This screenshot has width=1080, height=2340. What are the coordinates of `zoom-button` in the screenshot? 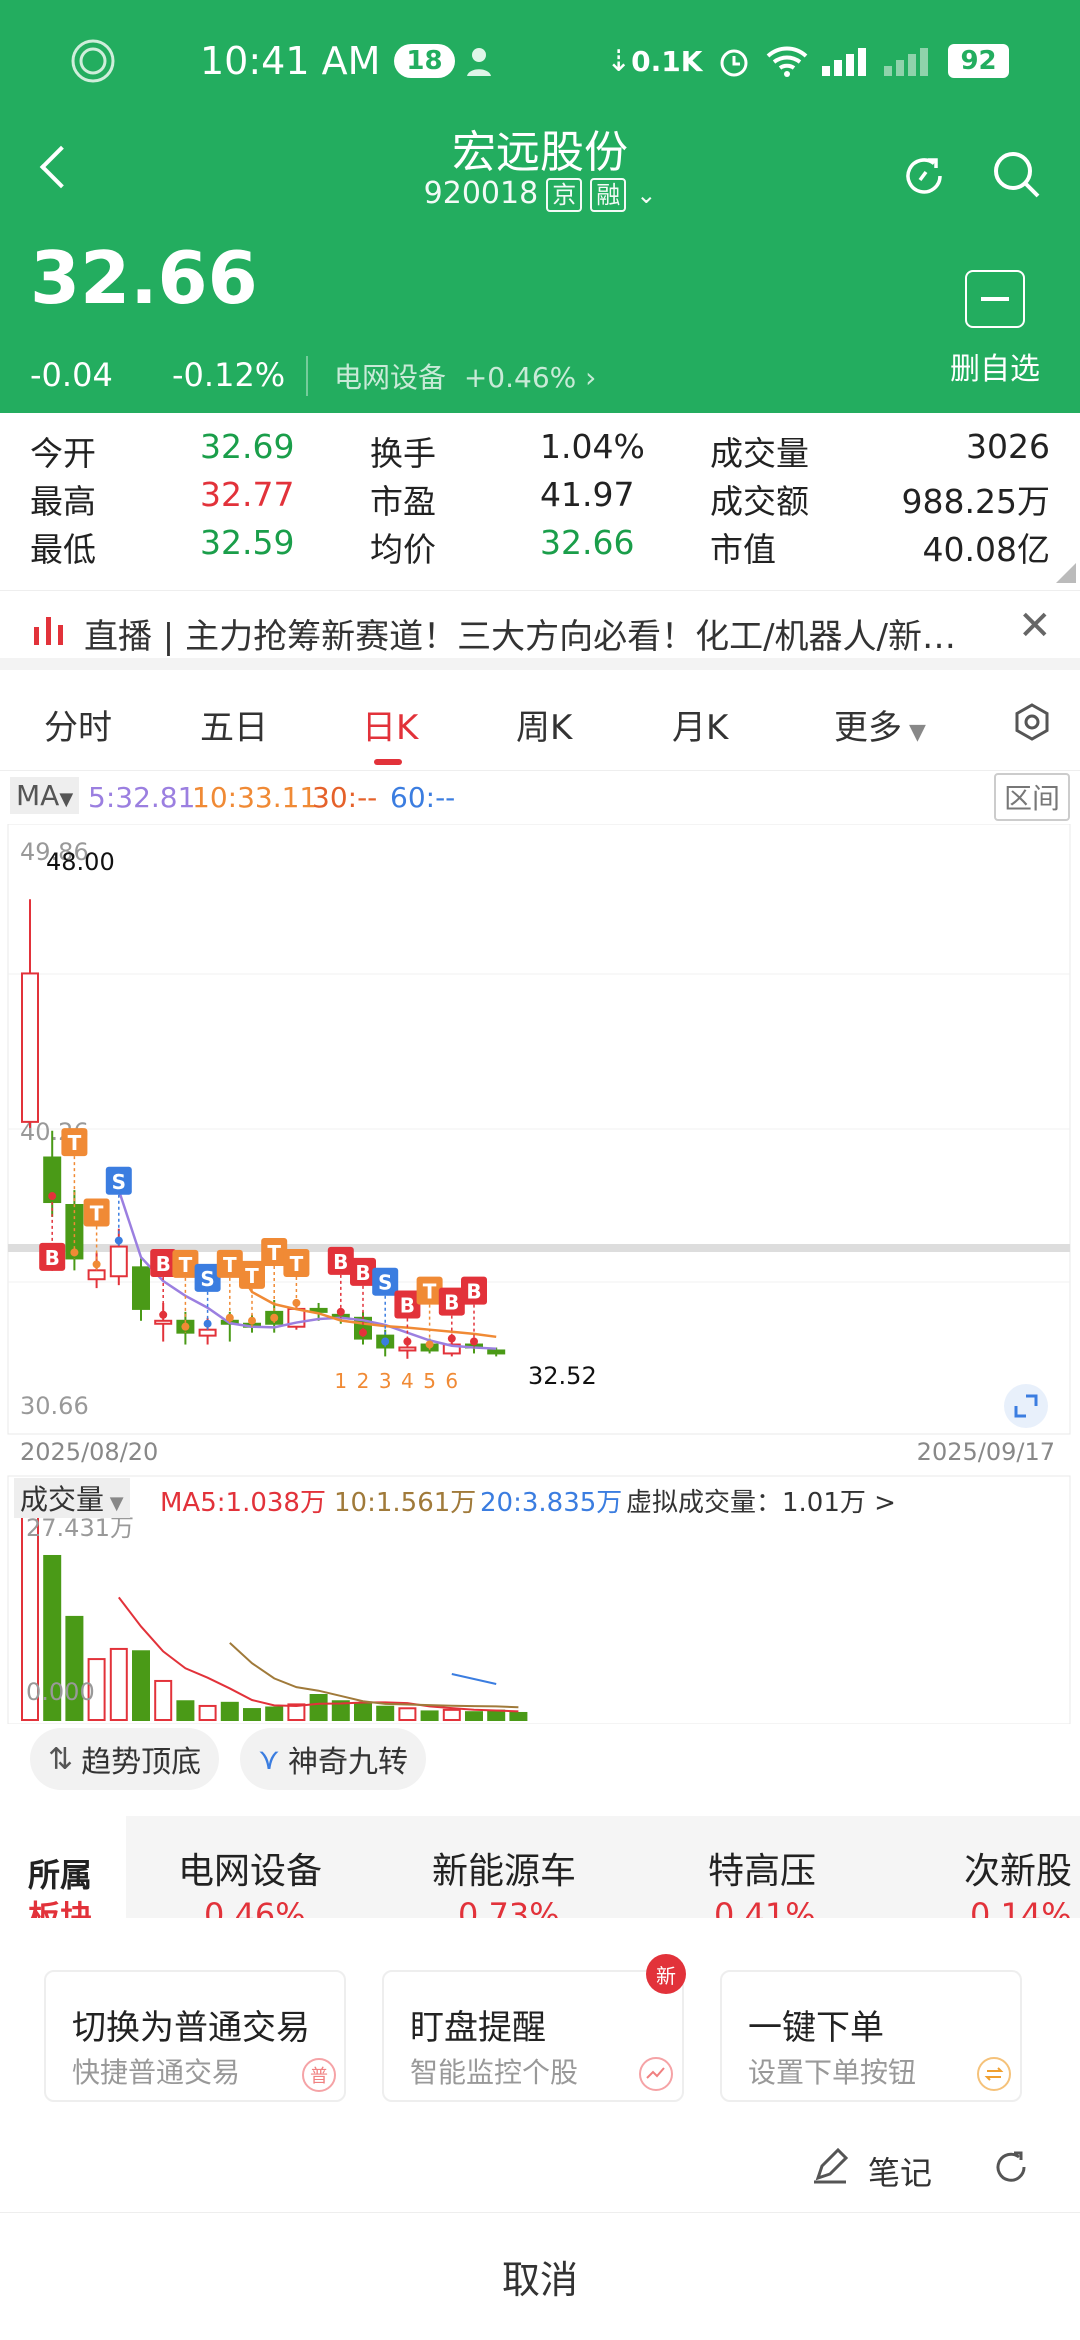 It's located at (1026, 1406).